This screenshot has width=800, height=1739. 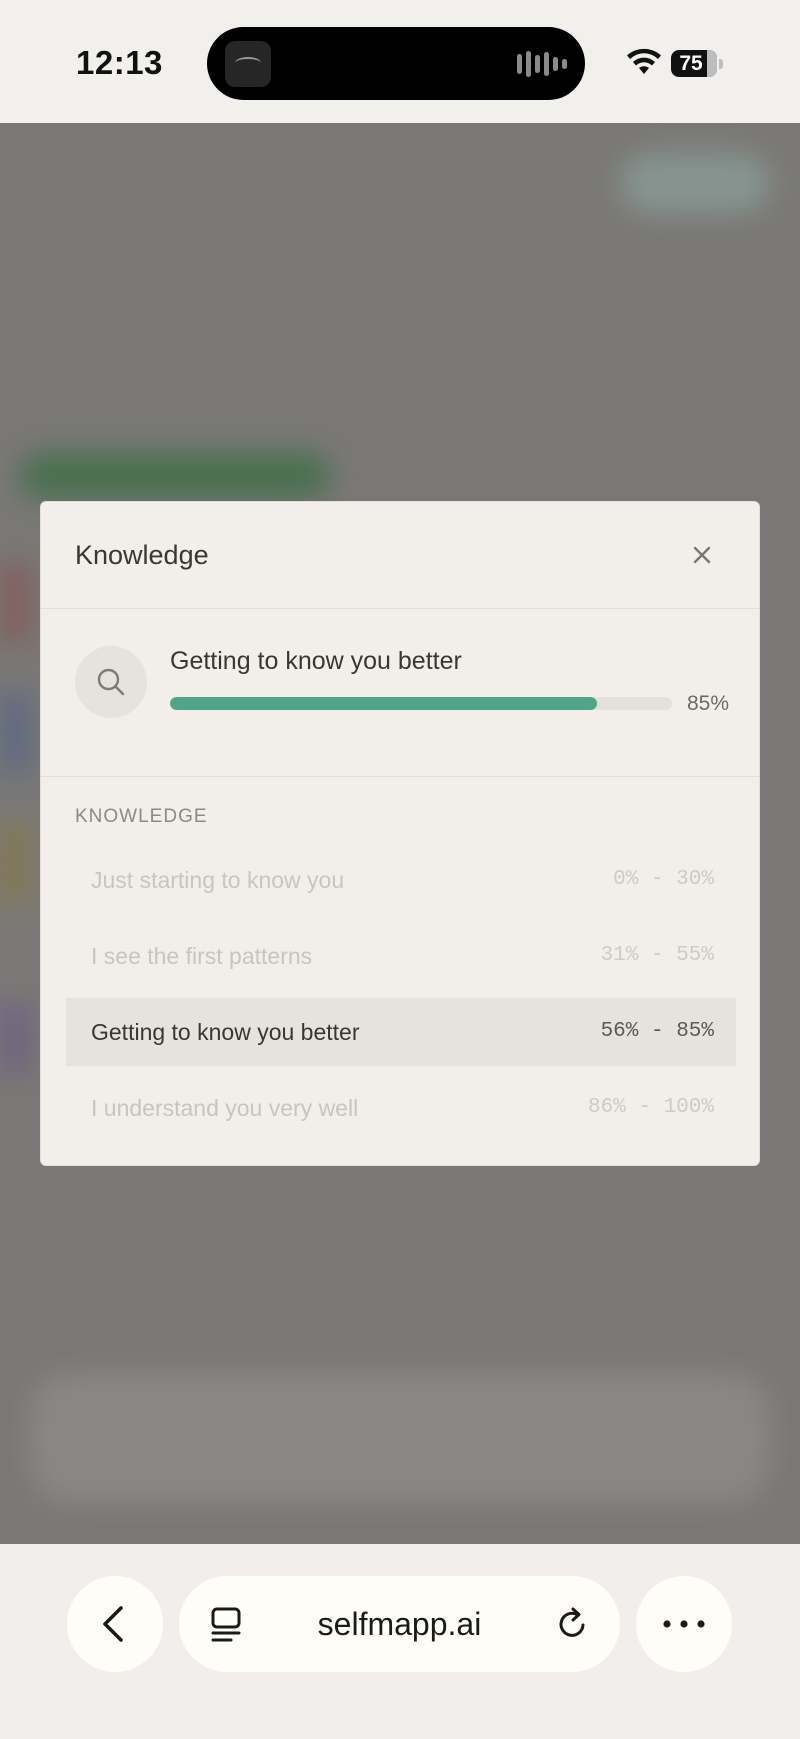 I want to click on knowledge-progress: Getting to know you better 85%, so click(x=400, y=693).